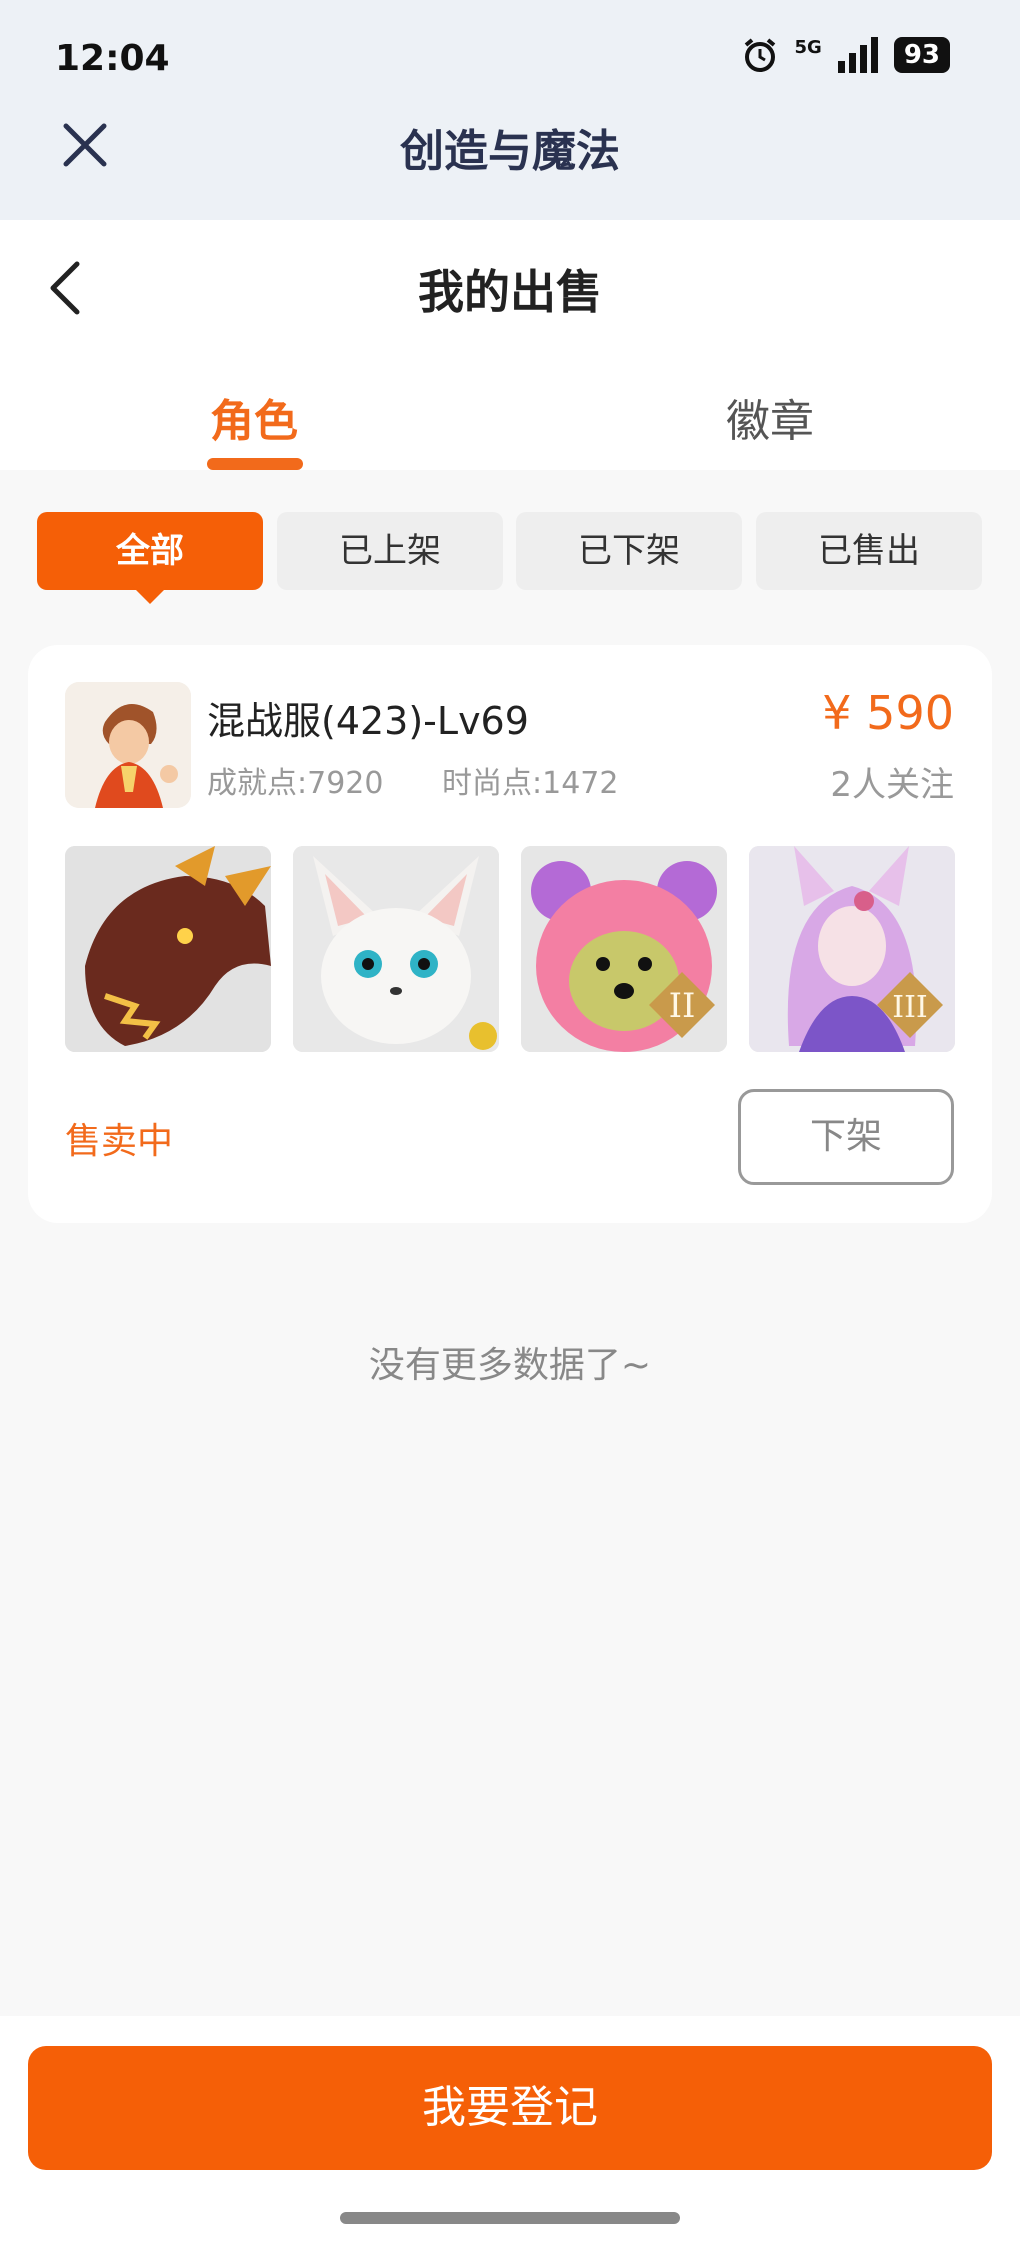  I want to click on follower-count: 2人关注, so click(892, 785).